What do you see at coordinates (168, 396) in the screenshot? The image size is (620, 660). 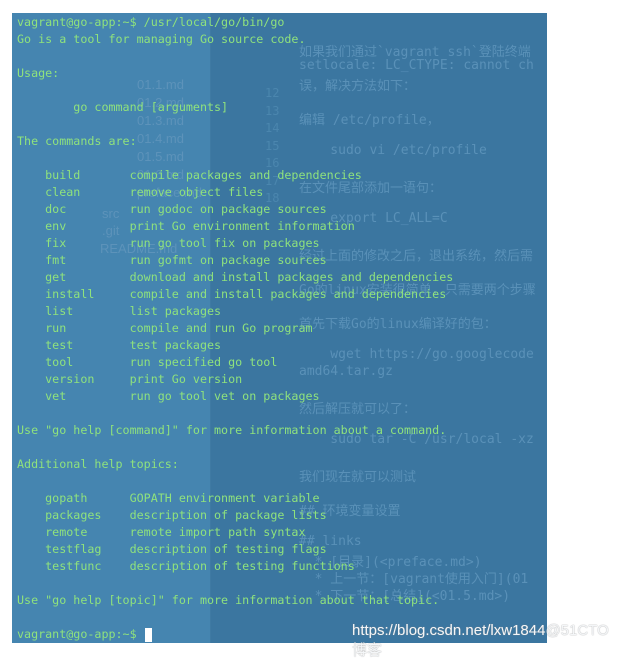 I see `terminal-line: vet run go tool vet on packages` at bounding box center [168, 396].